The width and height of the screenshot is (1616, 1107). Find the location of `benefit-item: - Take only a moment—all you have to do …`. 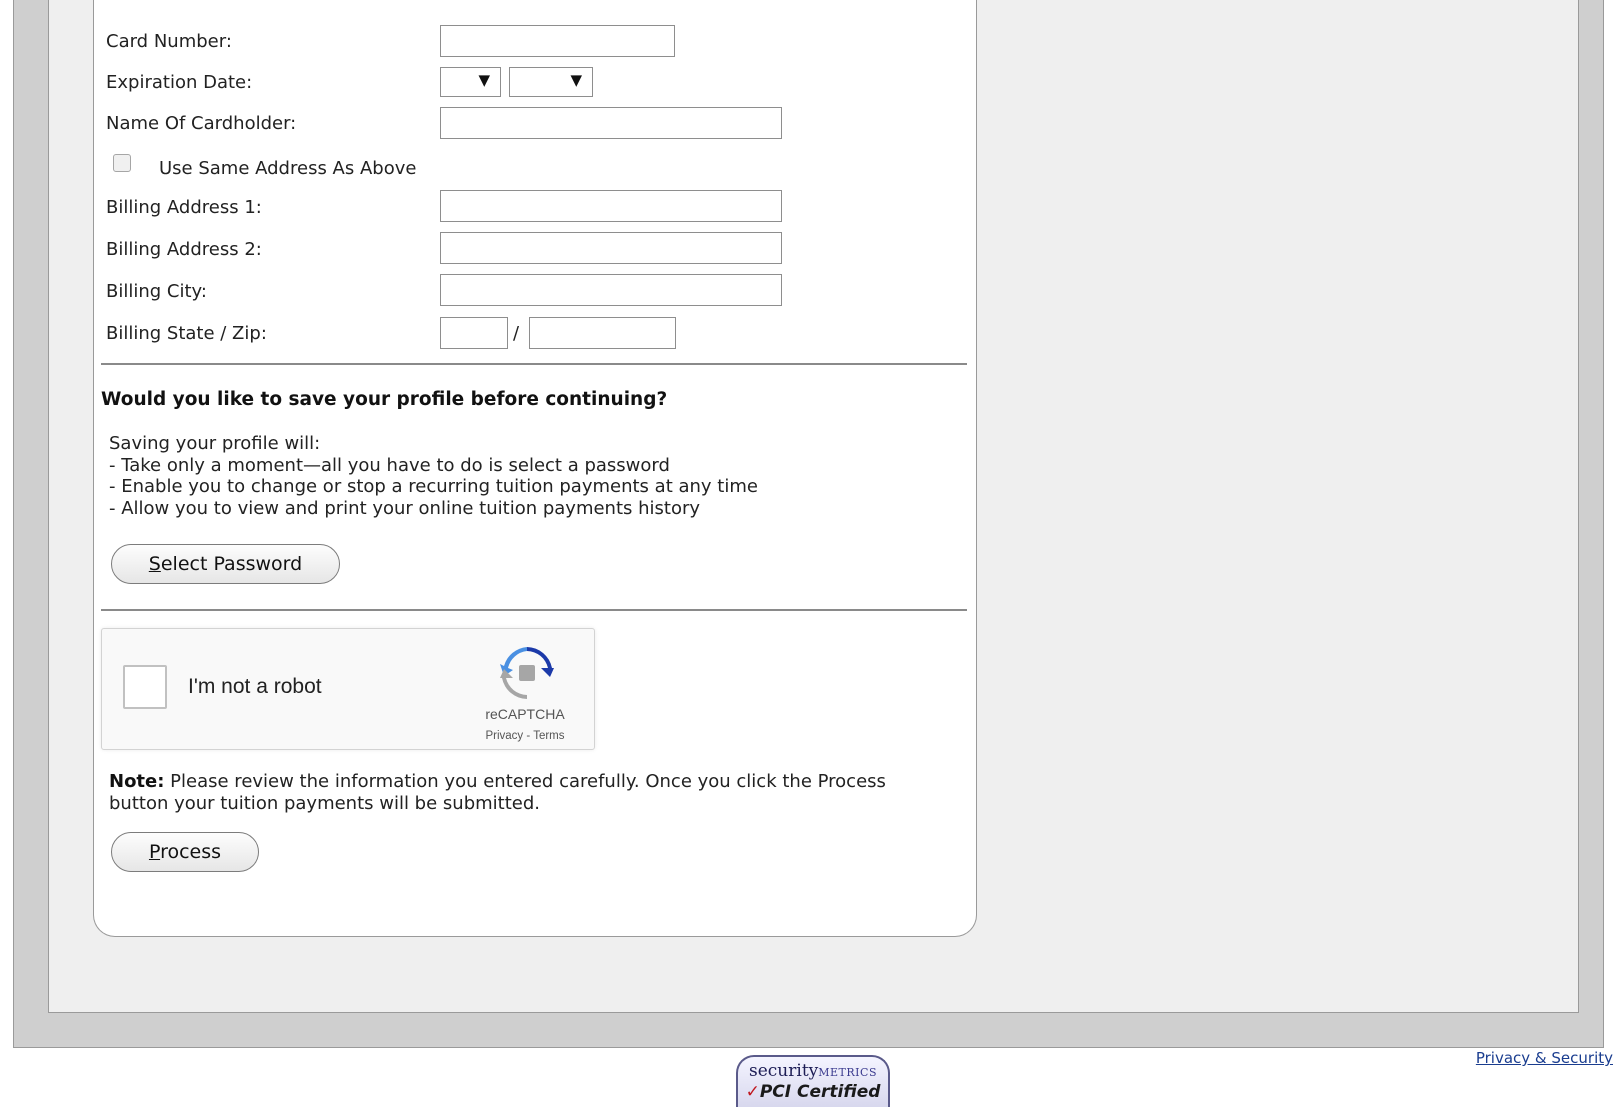

benefit-item: - Take only a moment—all you have to do … is located at coordinates (389, 465).